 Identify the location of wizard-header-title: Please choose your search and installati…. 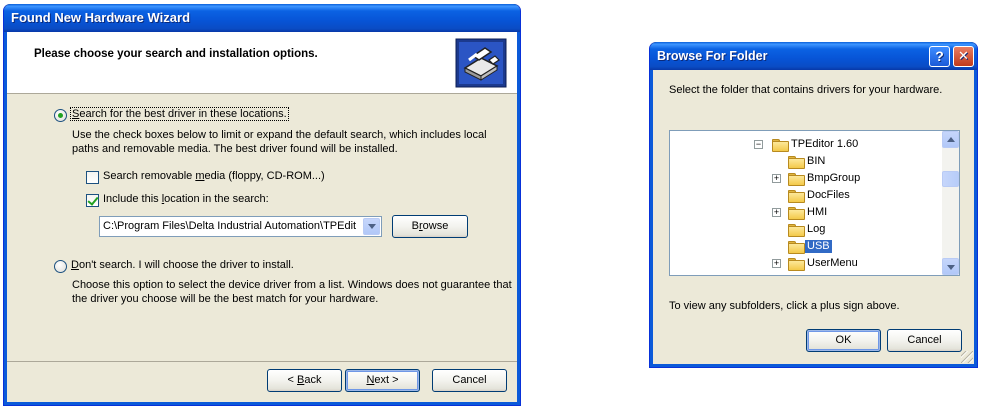
(176, 54).